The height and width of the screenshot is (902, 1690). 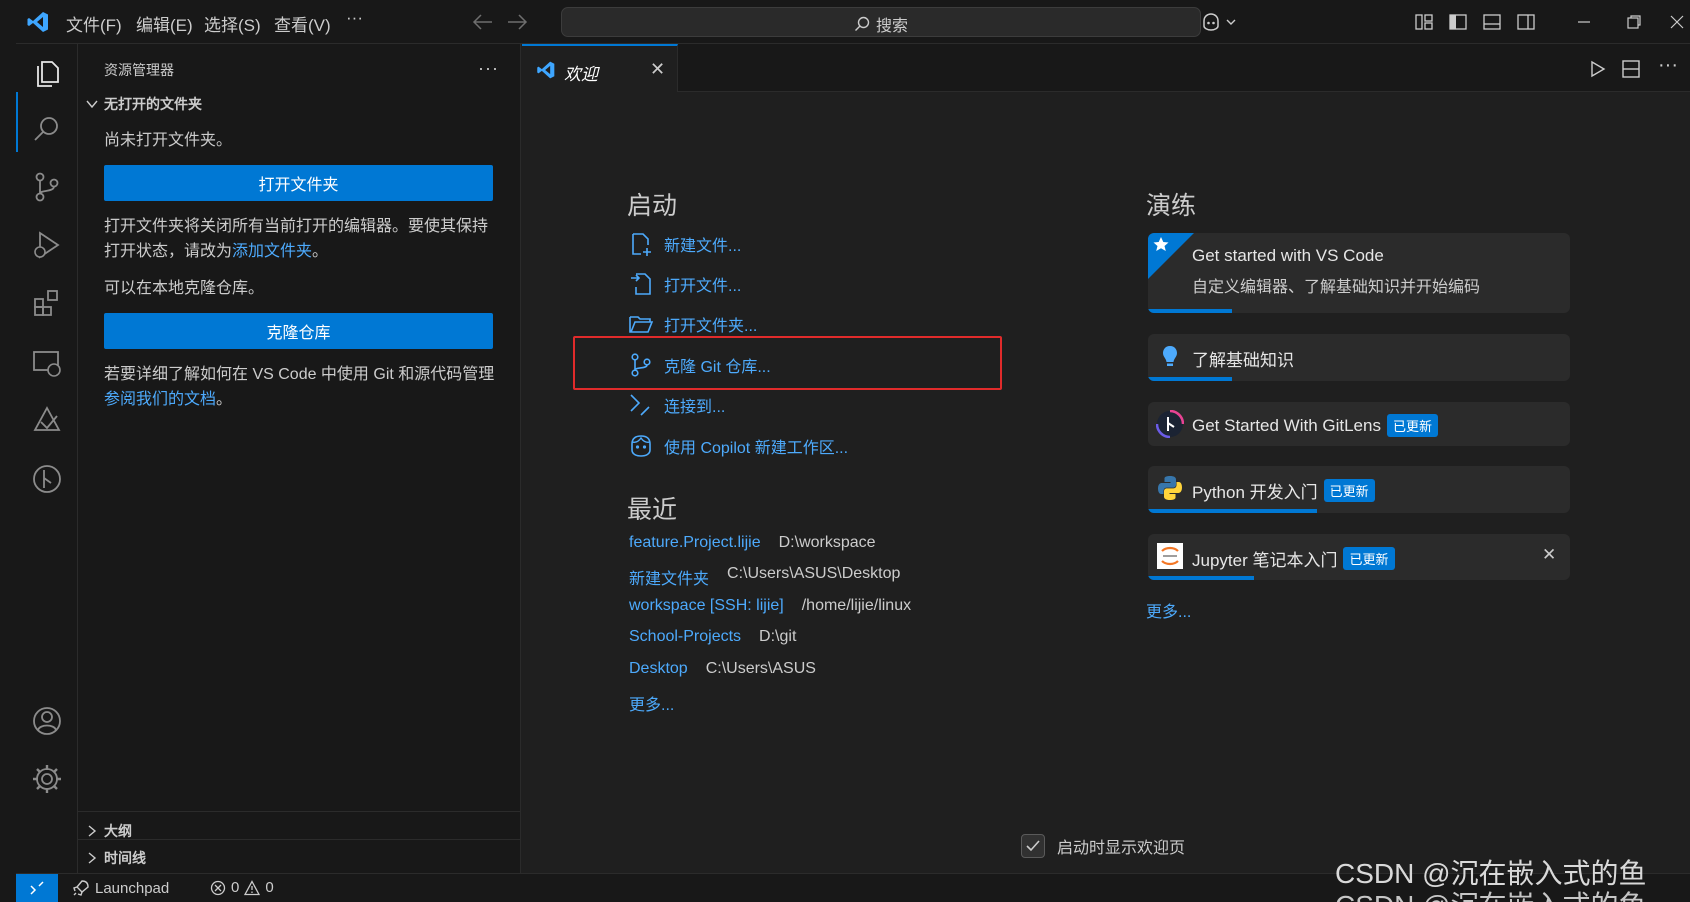 I want to click on toggle-secondary-sidebar-icon, so click(x=1526, y=22).